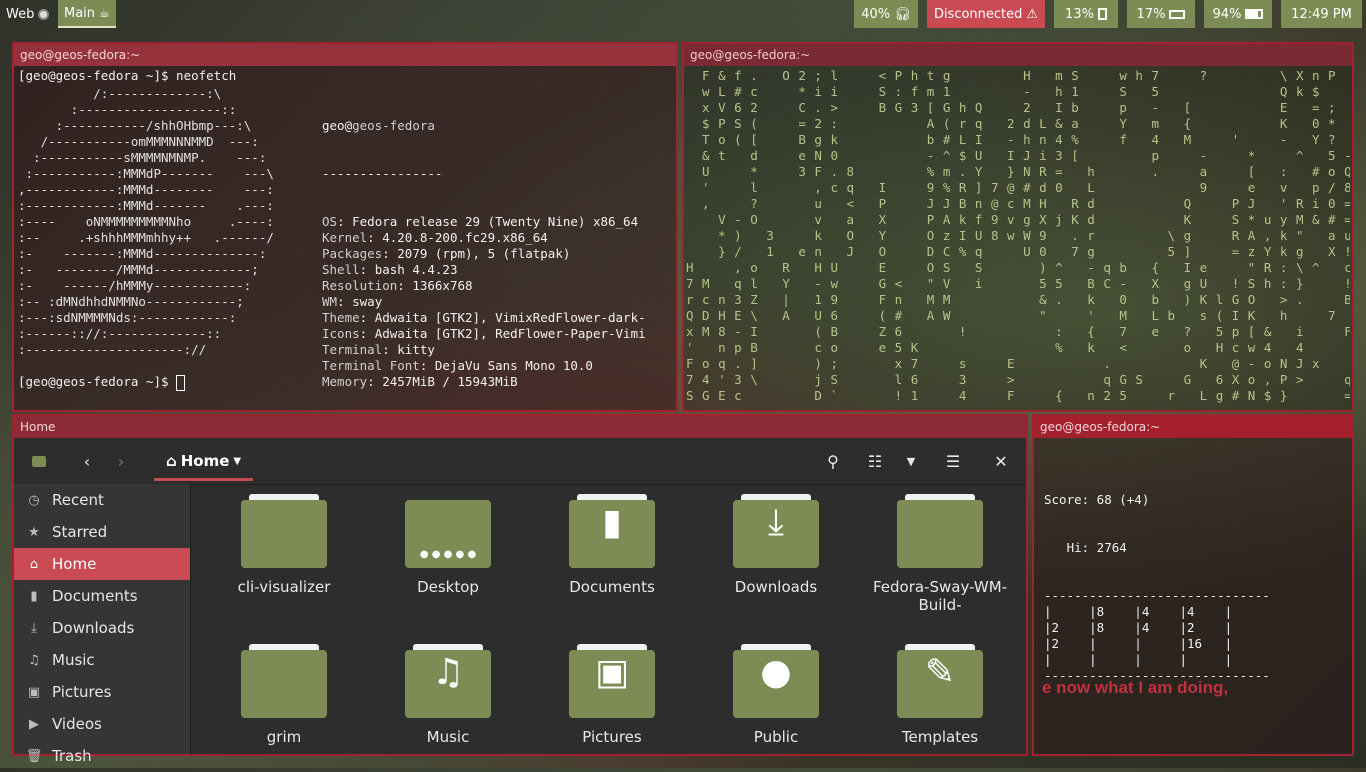 Image resolution: width=1366 pixels, height=772 pixels. I want to click on sidebar-item-downloads: ⤓ Downloads, so click(102, 628).